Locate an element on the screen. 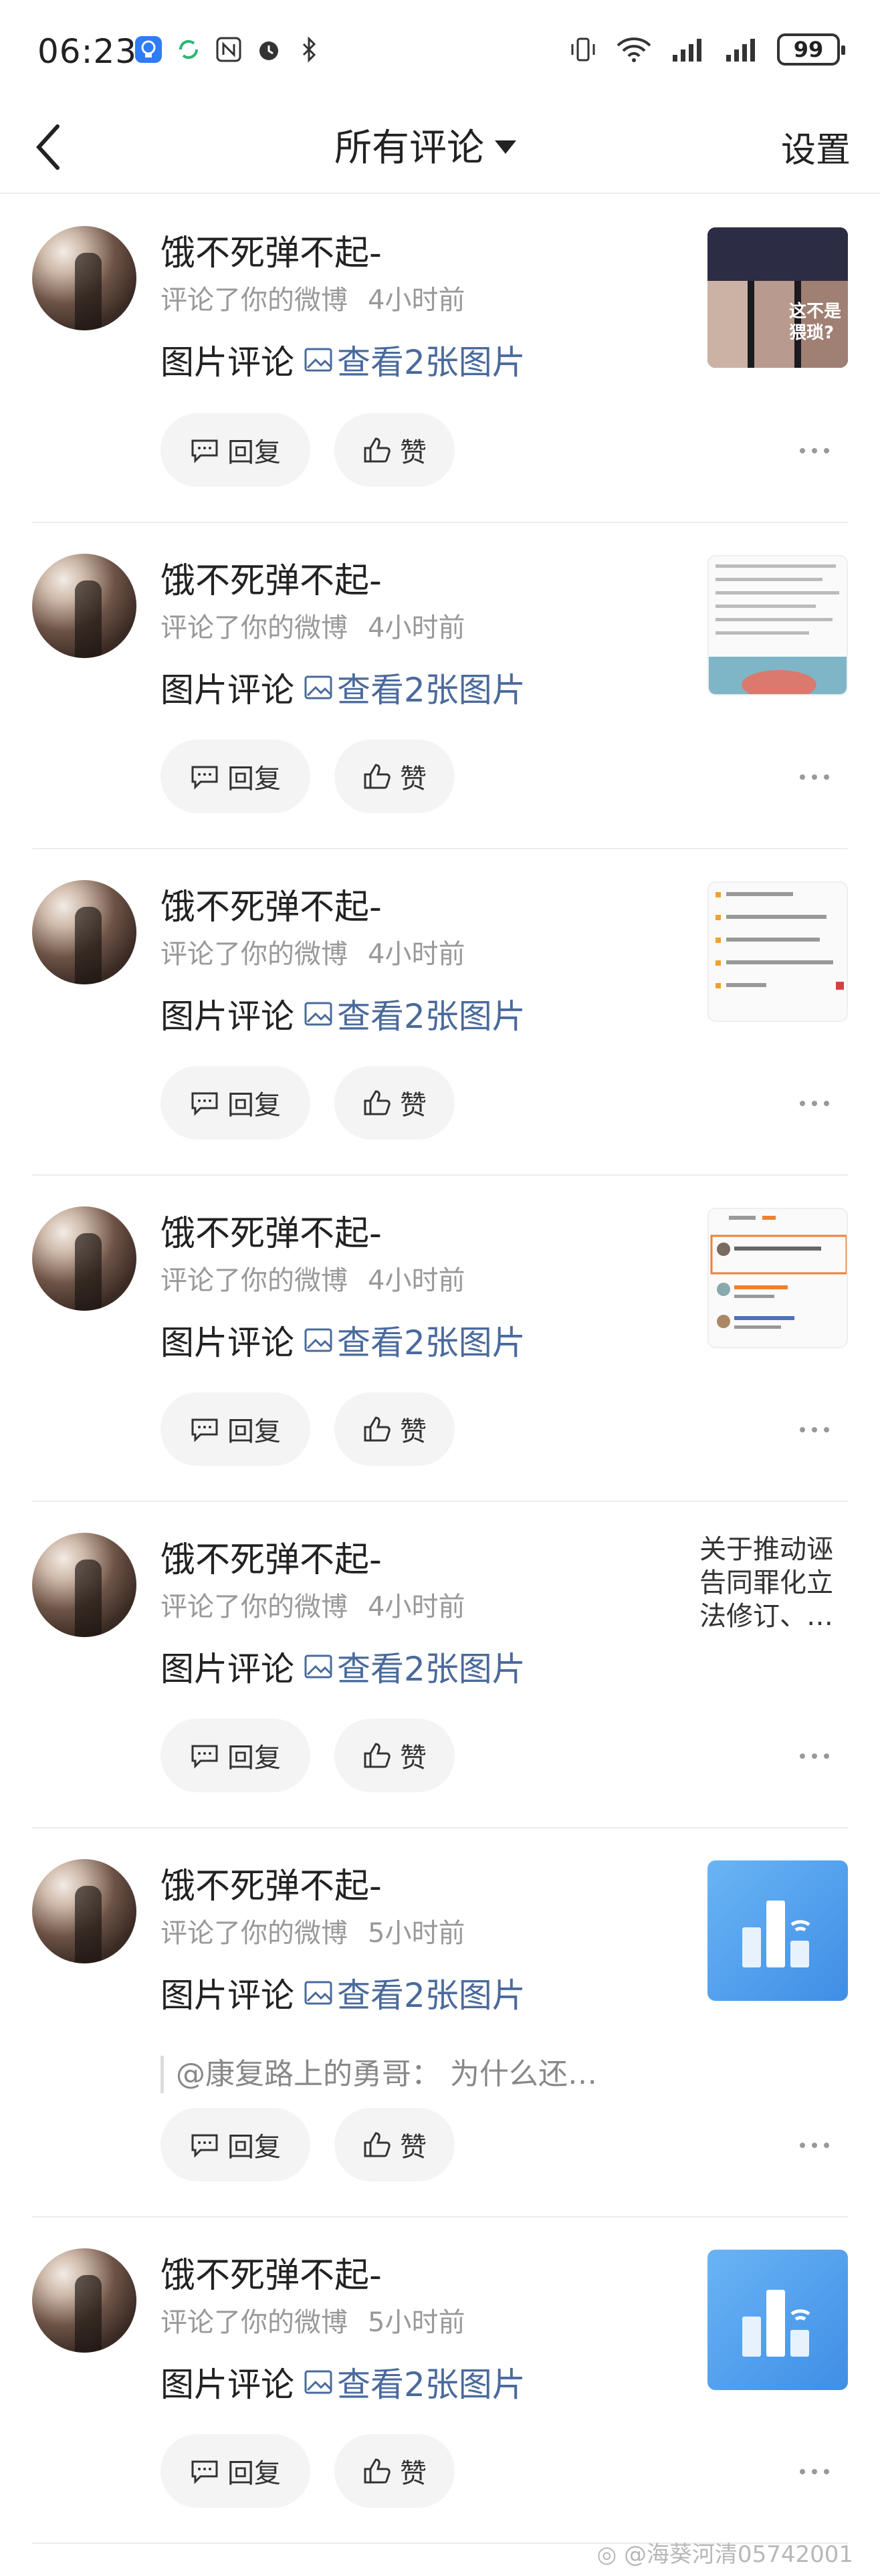  watermark-text: @海葵河清05742001 is located at coordinates (738, 2554).